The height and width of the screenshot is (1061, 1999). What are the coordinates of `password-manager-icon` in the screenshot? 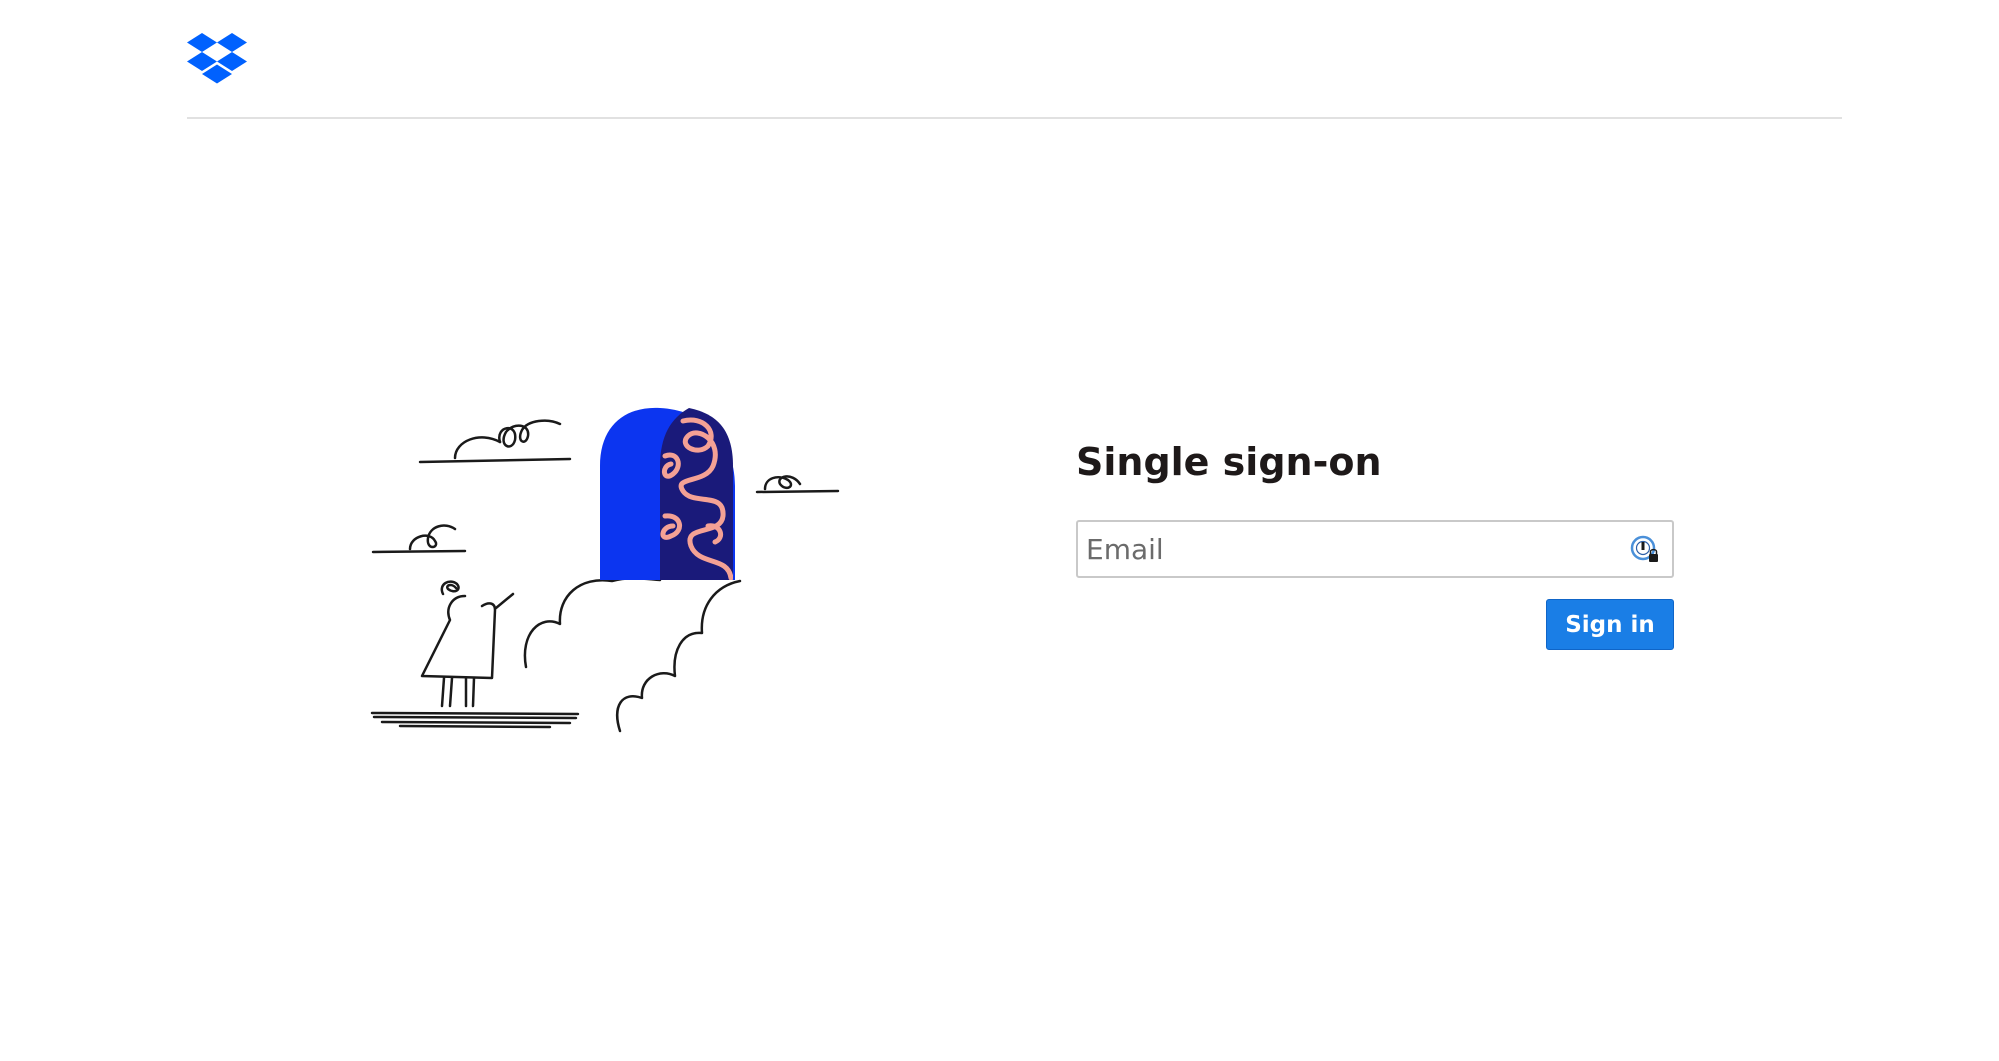 It's located at (1645, 550).